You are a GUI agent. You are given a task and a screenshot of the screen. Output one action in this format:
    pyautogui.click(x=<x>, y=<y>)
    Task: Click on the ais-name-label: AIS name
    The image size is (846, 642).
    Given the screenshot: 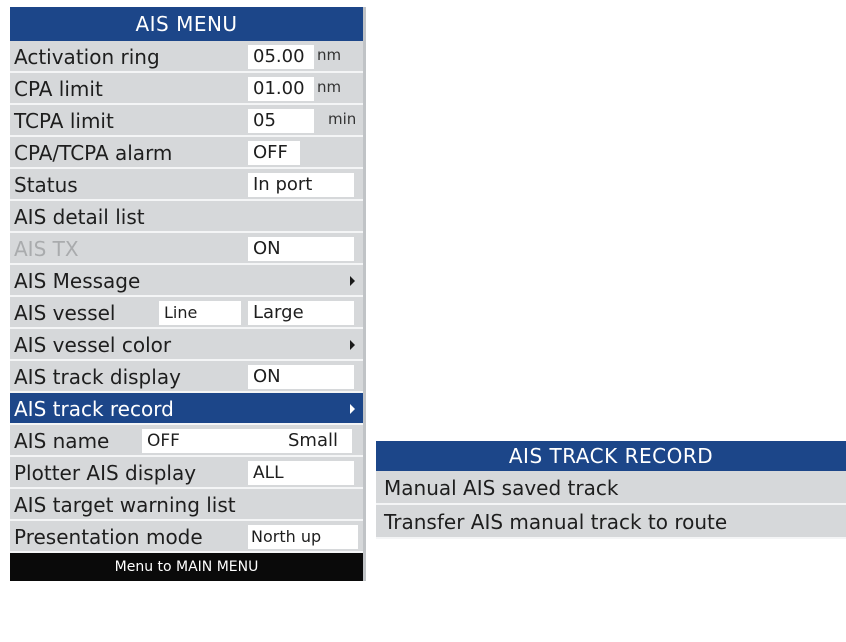 What is the action you would take?
    pyautogui.click(x=62, y=441)
    